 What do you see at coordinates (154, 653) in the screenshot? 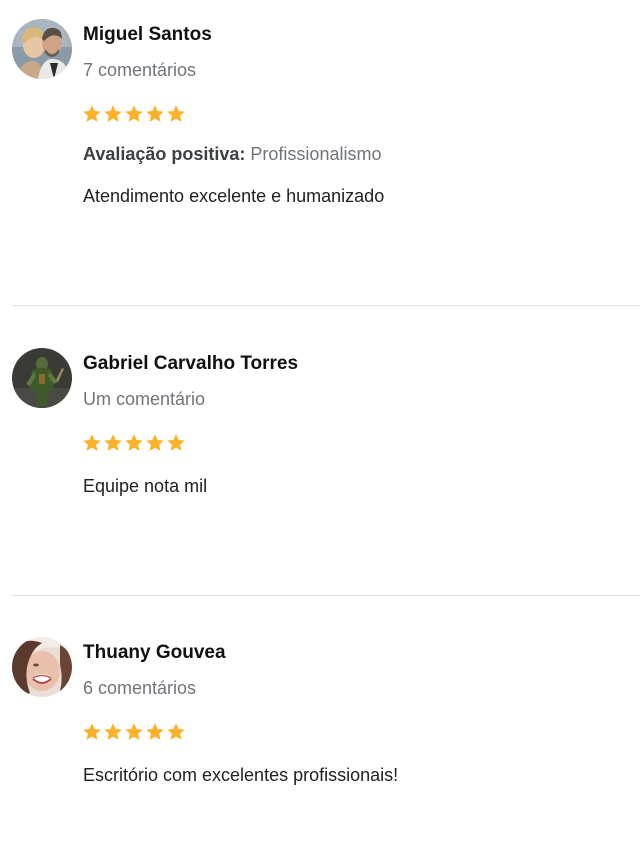
I see `reviewer-name: Thuany Gouvea` at bounding box center [154, 653].